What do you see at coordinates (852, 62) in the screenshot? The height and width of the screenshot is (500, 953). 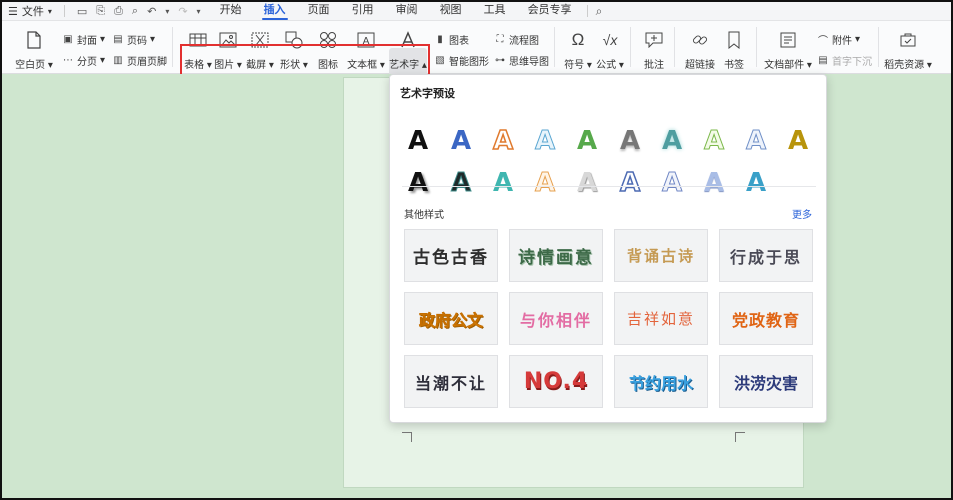 I see `drop-cap-label: 首字下沉` at bounding box center [852, 62].